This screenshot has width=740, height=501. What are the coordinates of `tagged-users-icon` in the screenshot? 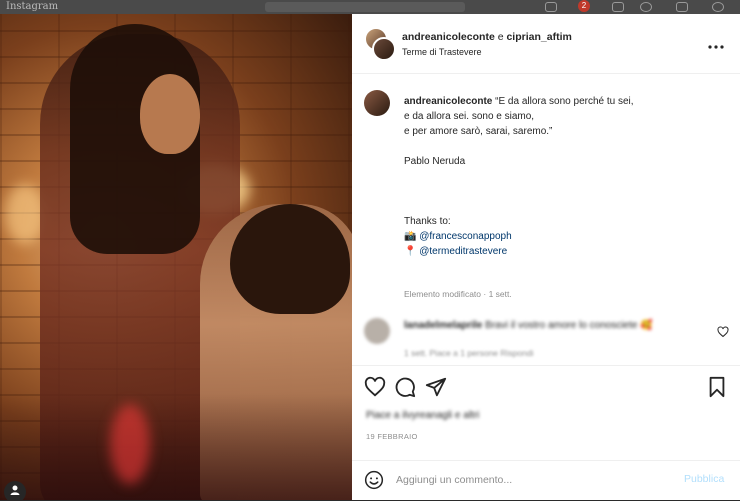 It's located at (15, 490).